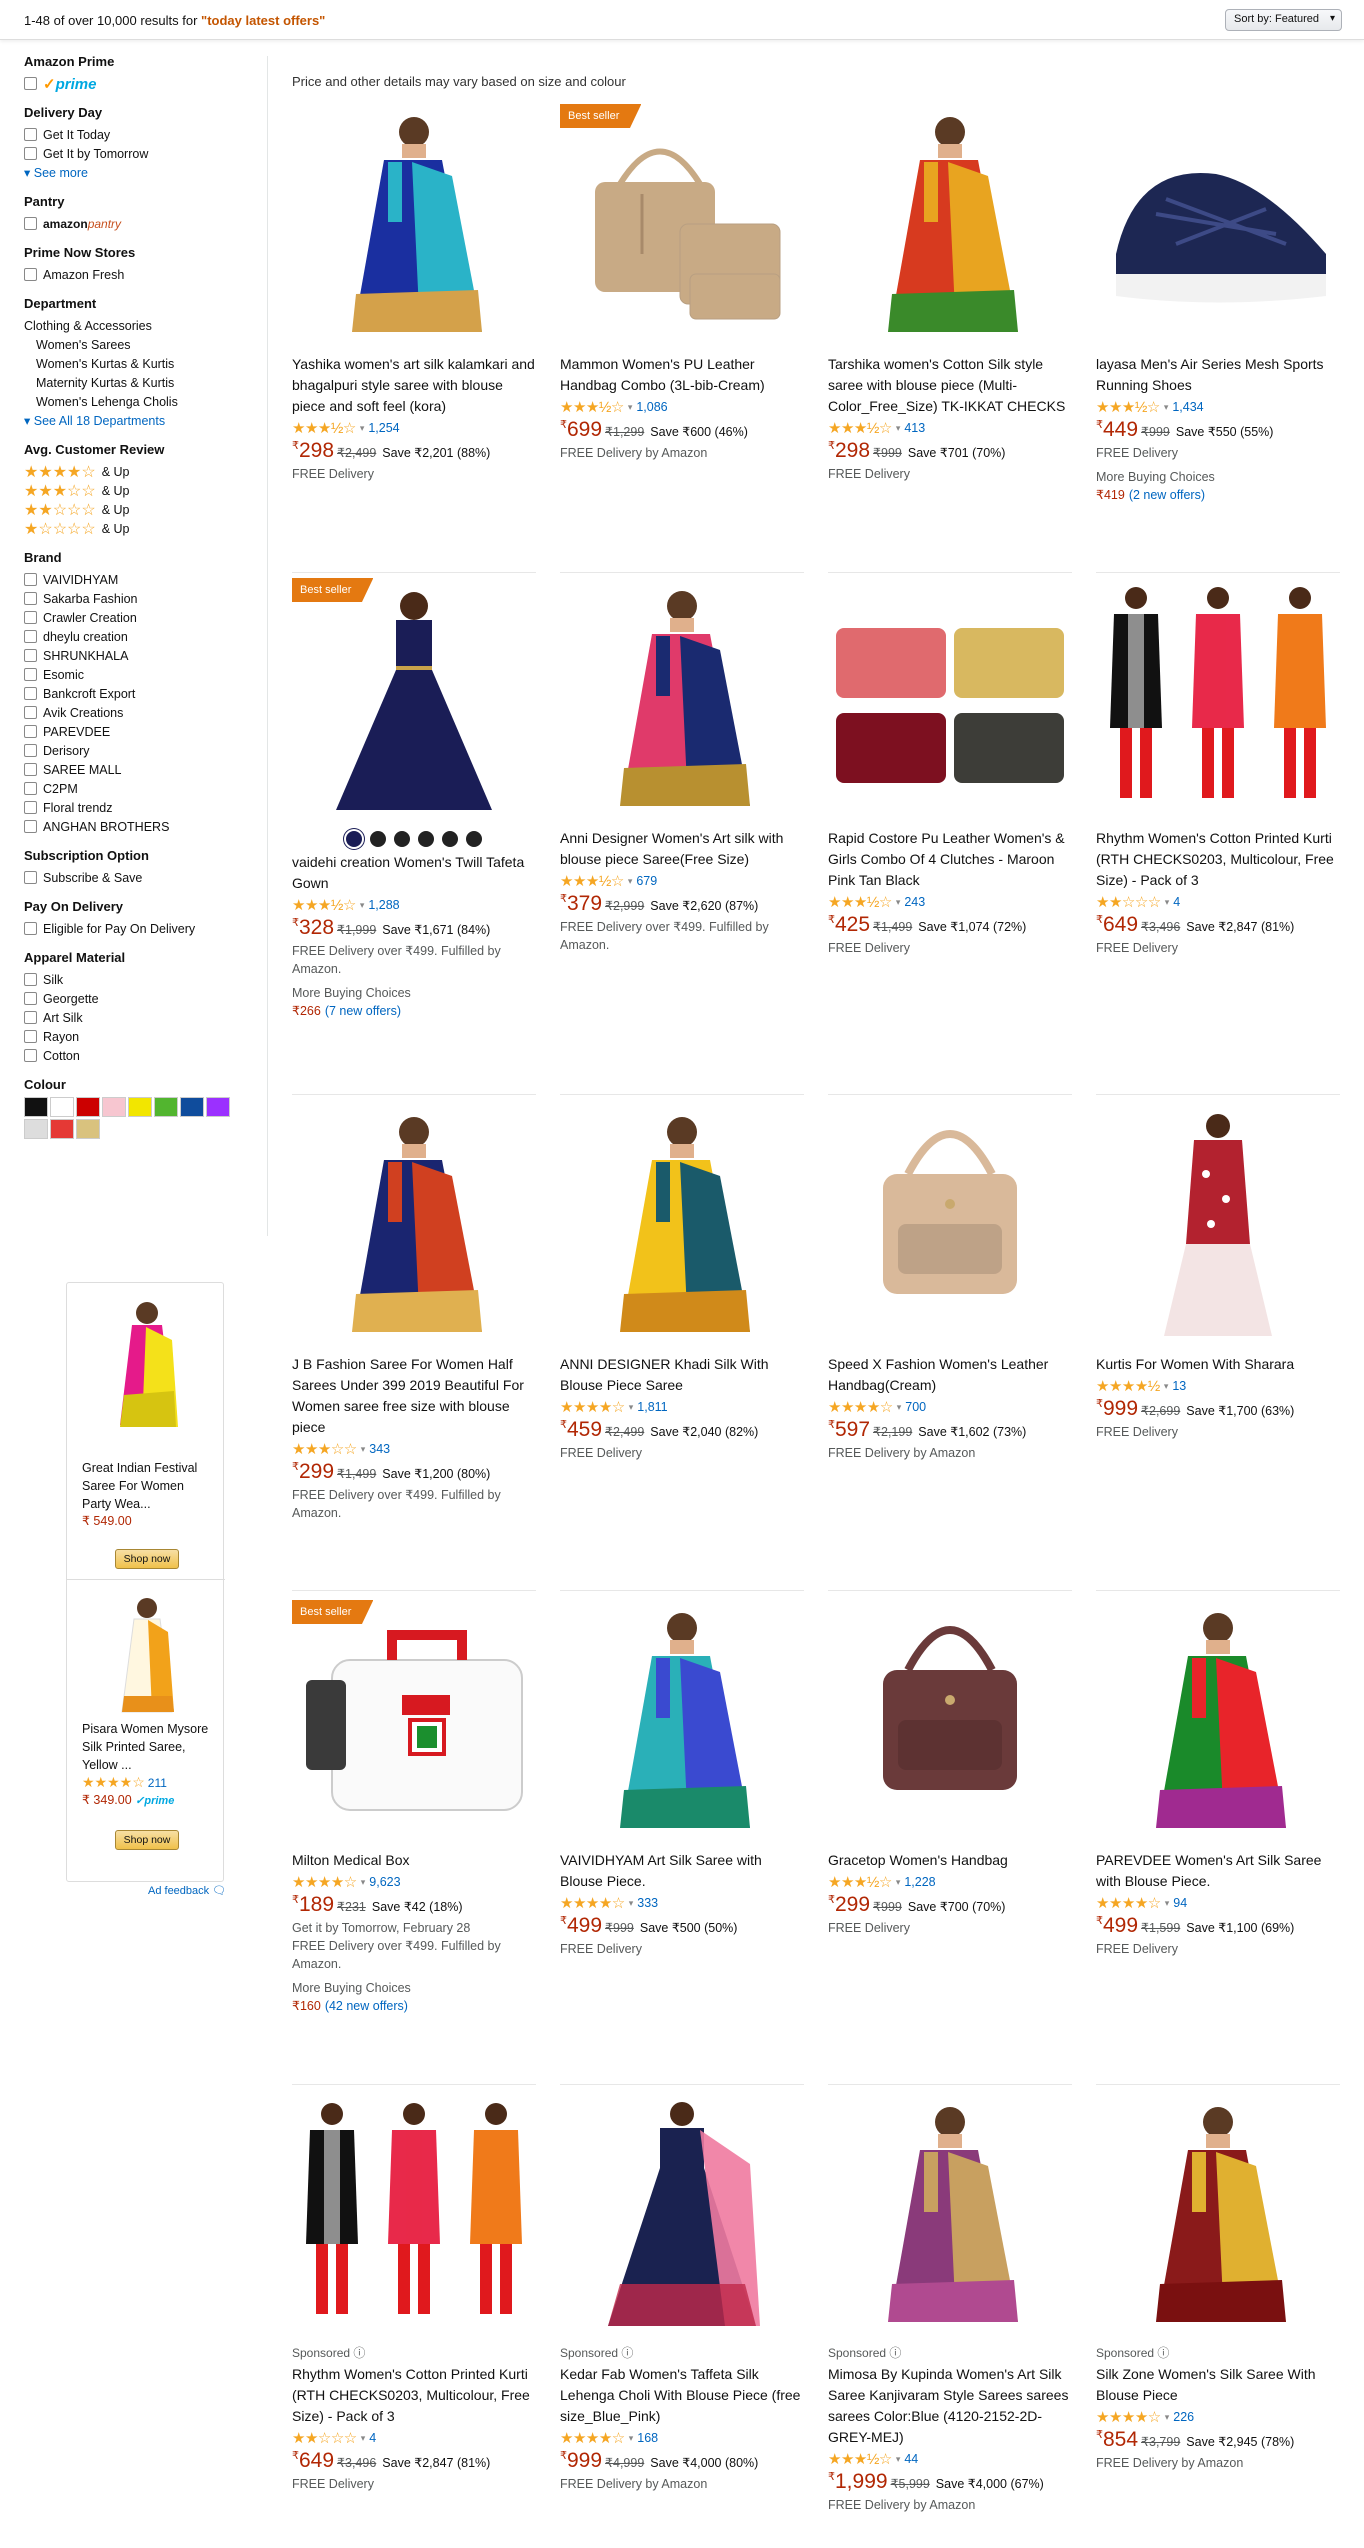 This screenshot has height=2548, width=1364. I want to click on filter-option: Eligible for Pay On Delivery, so click(144, 928).